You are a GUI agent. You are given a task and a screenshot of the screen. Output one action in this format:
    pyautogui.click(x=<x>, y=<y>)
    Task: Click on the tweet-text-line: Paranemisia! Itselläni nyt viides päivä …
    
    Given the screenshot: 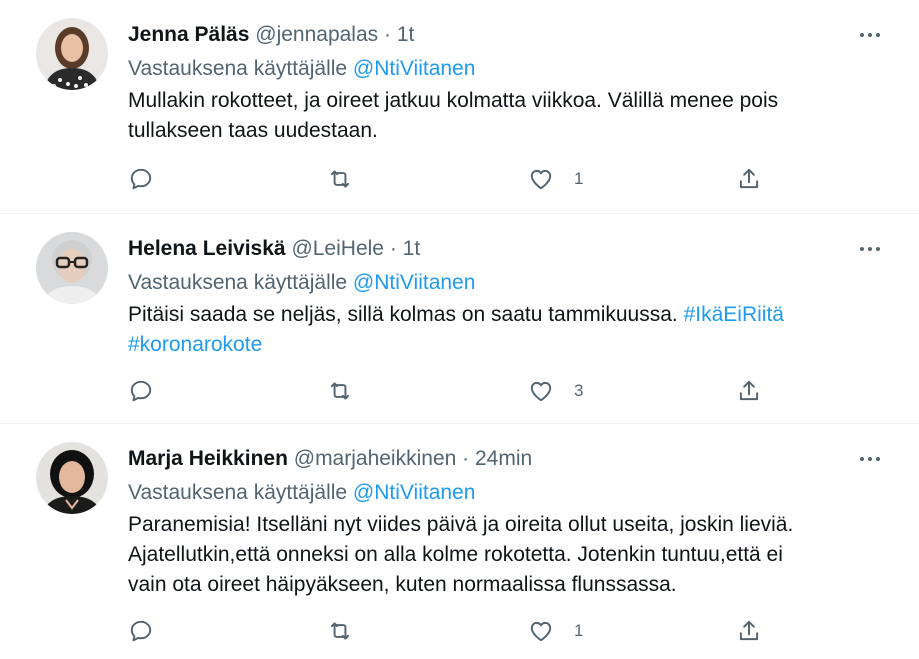 What is the action you would take?
    pyautogui.click(x=461, y=524)
    